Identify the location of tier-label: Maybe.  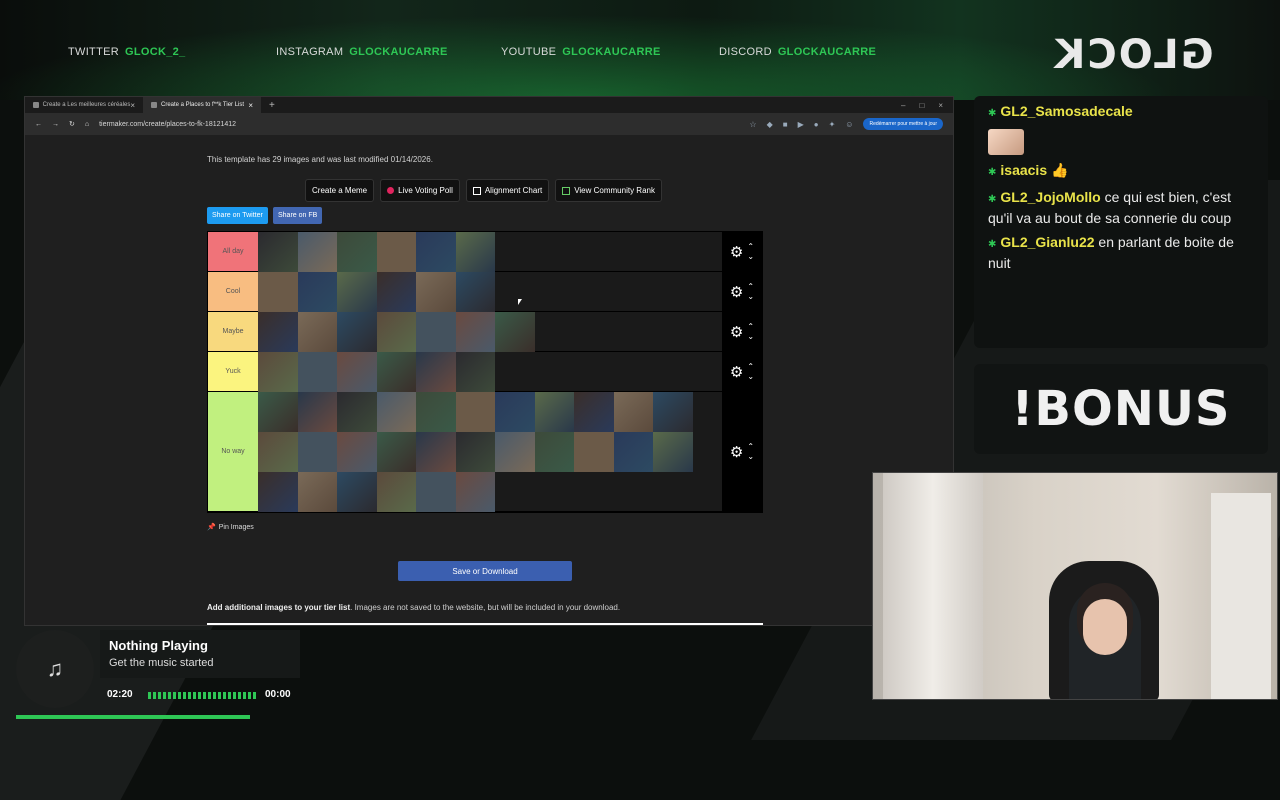
(233, 331).